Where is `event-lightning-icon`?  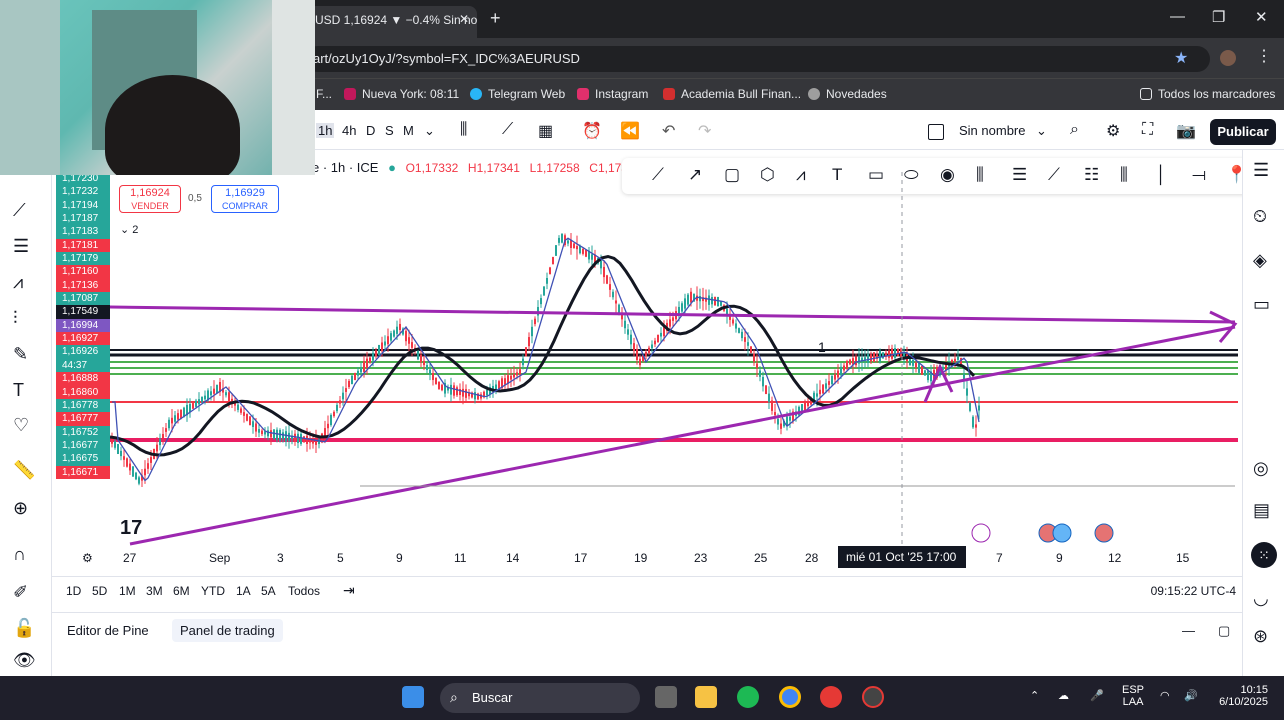
event-lightning-icon is located at coordinates (981, 533).